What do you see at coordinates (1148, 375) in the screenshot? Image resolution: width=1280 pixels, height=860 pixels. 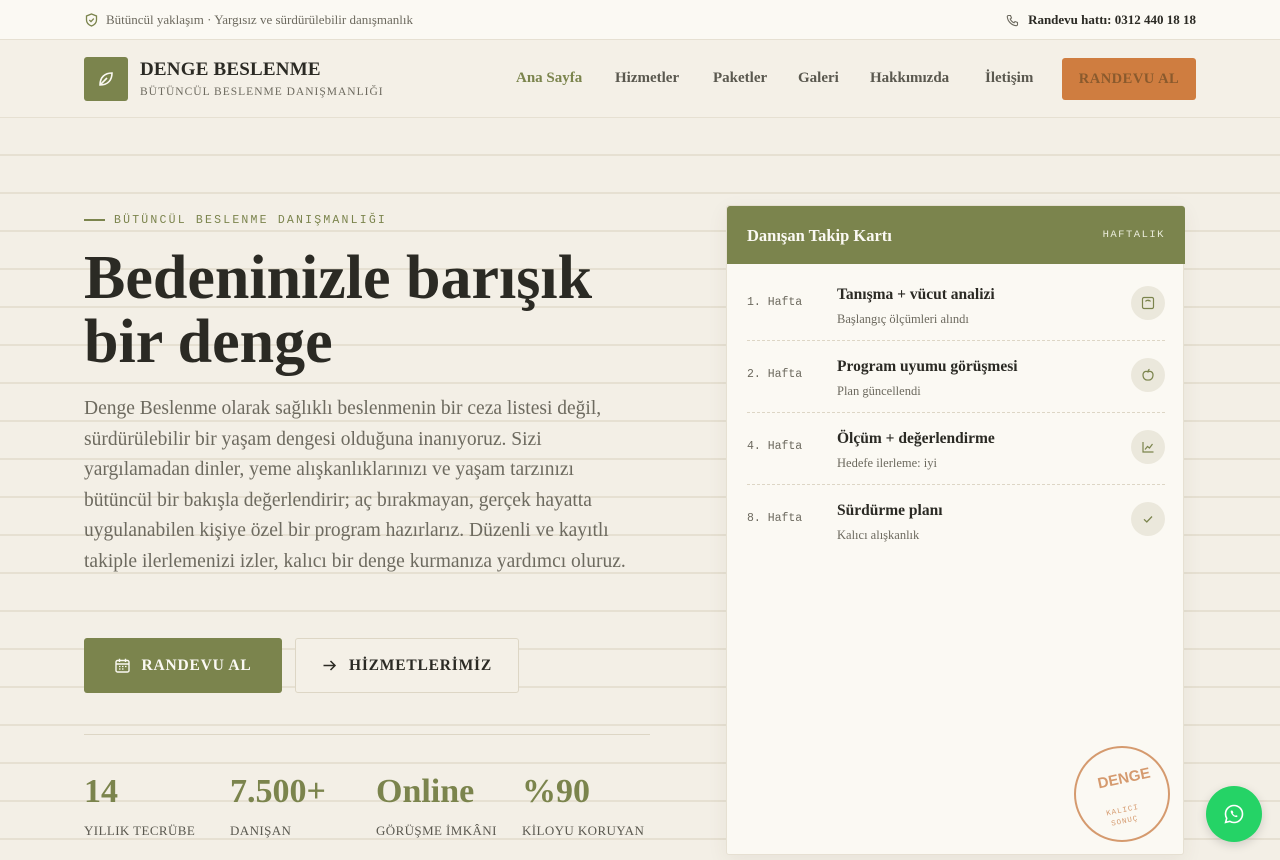 I see `apple-icon` at bounding box center [1148, 375].